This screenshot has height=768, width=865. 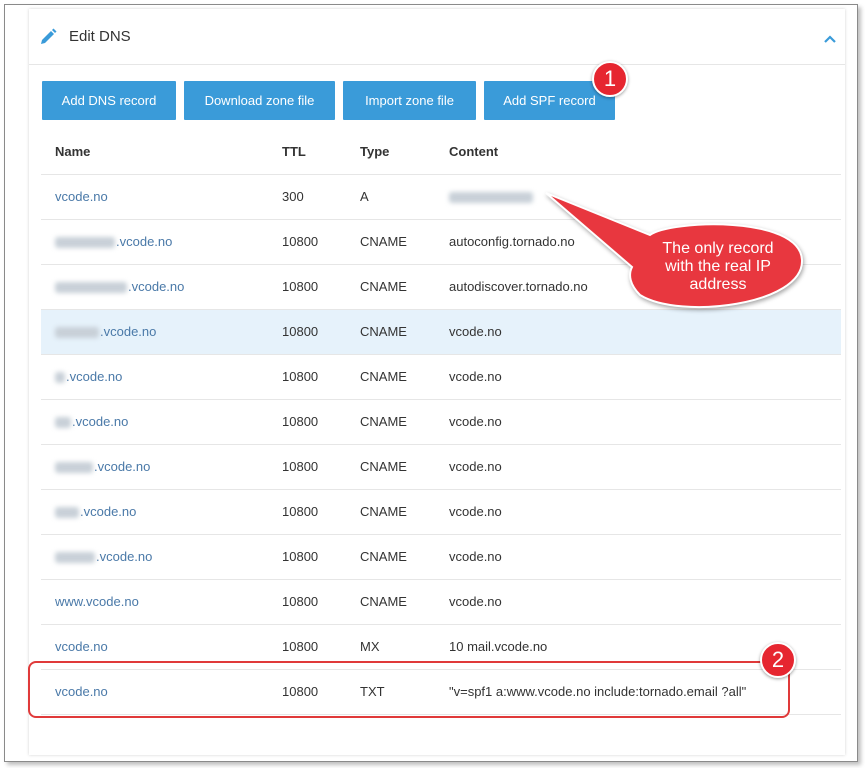 What do you see at coordinates (321, 197) in the screenshot?
I see `record-ttl: 300` at bounding box center [321, 197].